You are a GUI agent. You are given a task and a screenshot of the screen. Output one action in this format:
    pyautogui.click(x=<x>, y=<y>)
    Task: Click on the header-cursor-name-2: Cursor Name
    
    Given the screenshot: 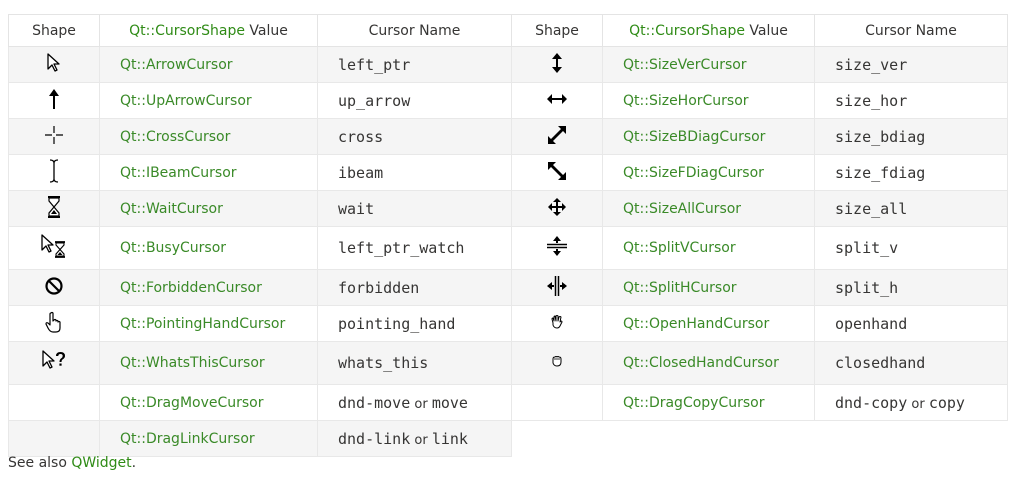 What is the action you would take?
    pyautogui.click(x=911, y=30)
    